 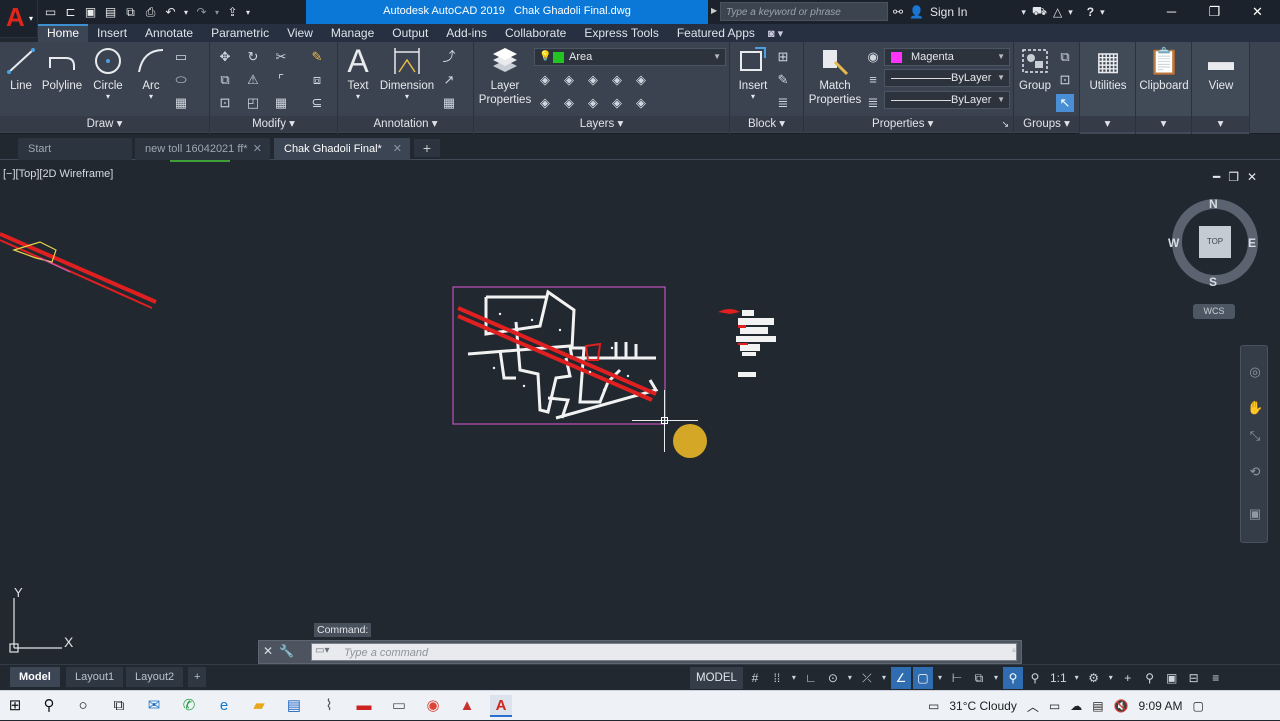 I want to click on clipboard-button: 📋 Clipboard, so click(x=1164, y=69).